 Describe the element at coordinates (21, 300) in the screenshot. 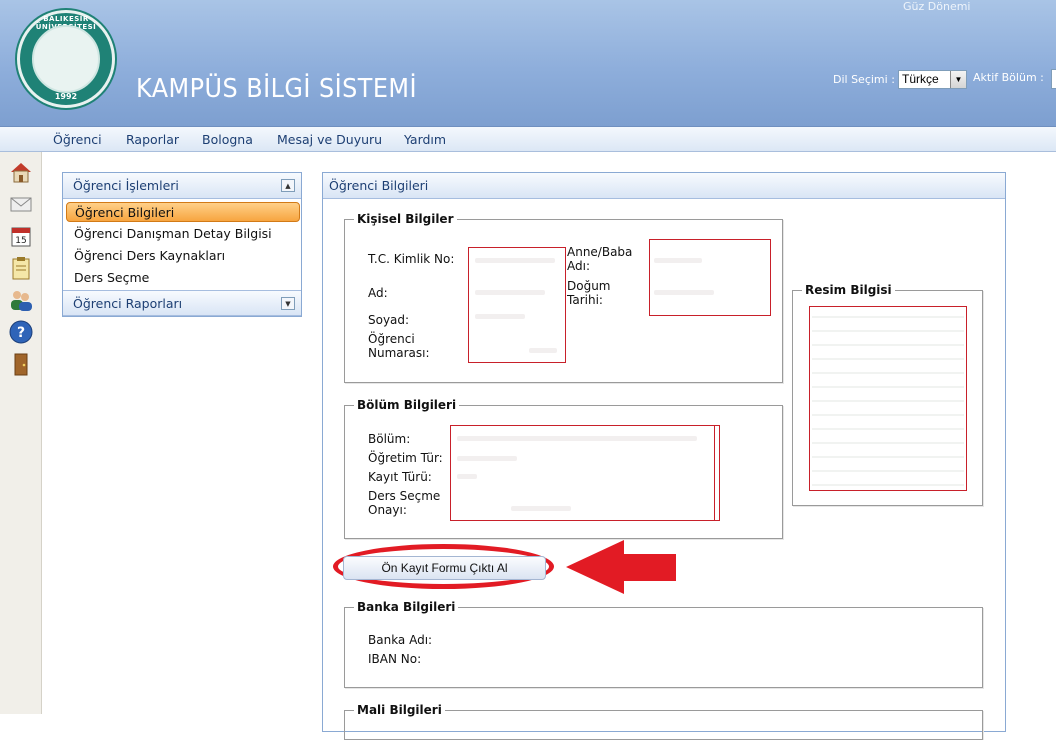

I see `users-icon` at that location.